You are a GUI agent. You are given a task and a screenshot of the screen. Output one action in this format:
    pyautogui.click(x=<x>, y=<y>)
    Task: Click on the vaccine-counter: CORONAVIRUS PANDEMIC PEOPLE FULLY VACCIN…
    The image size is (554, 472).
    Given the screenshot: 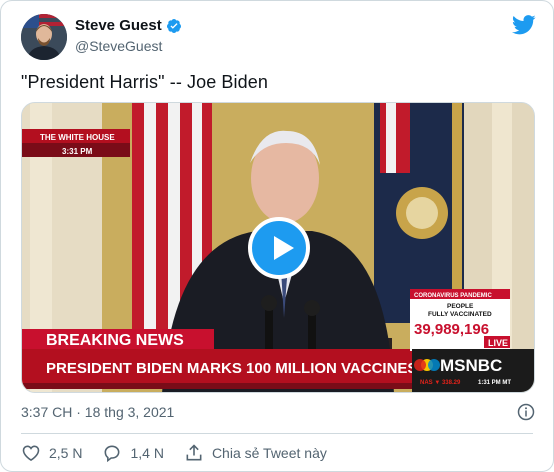 What is the action you would take?
    pyautogui.click(x=460, y=320)
    